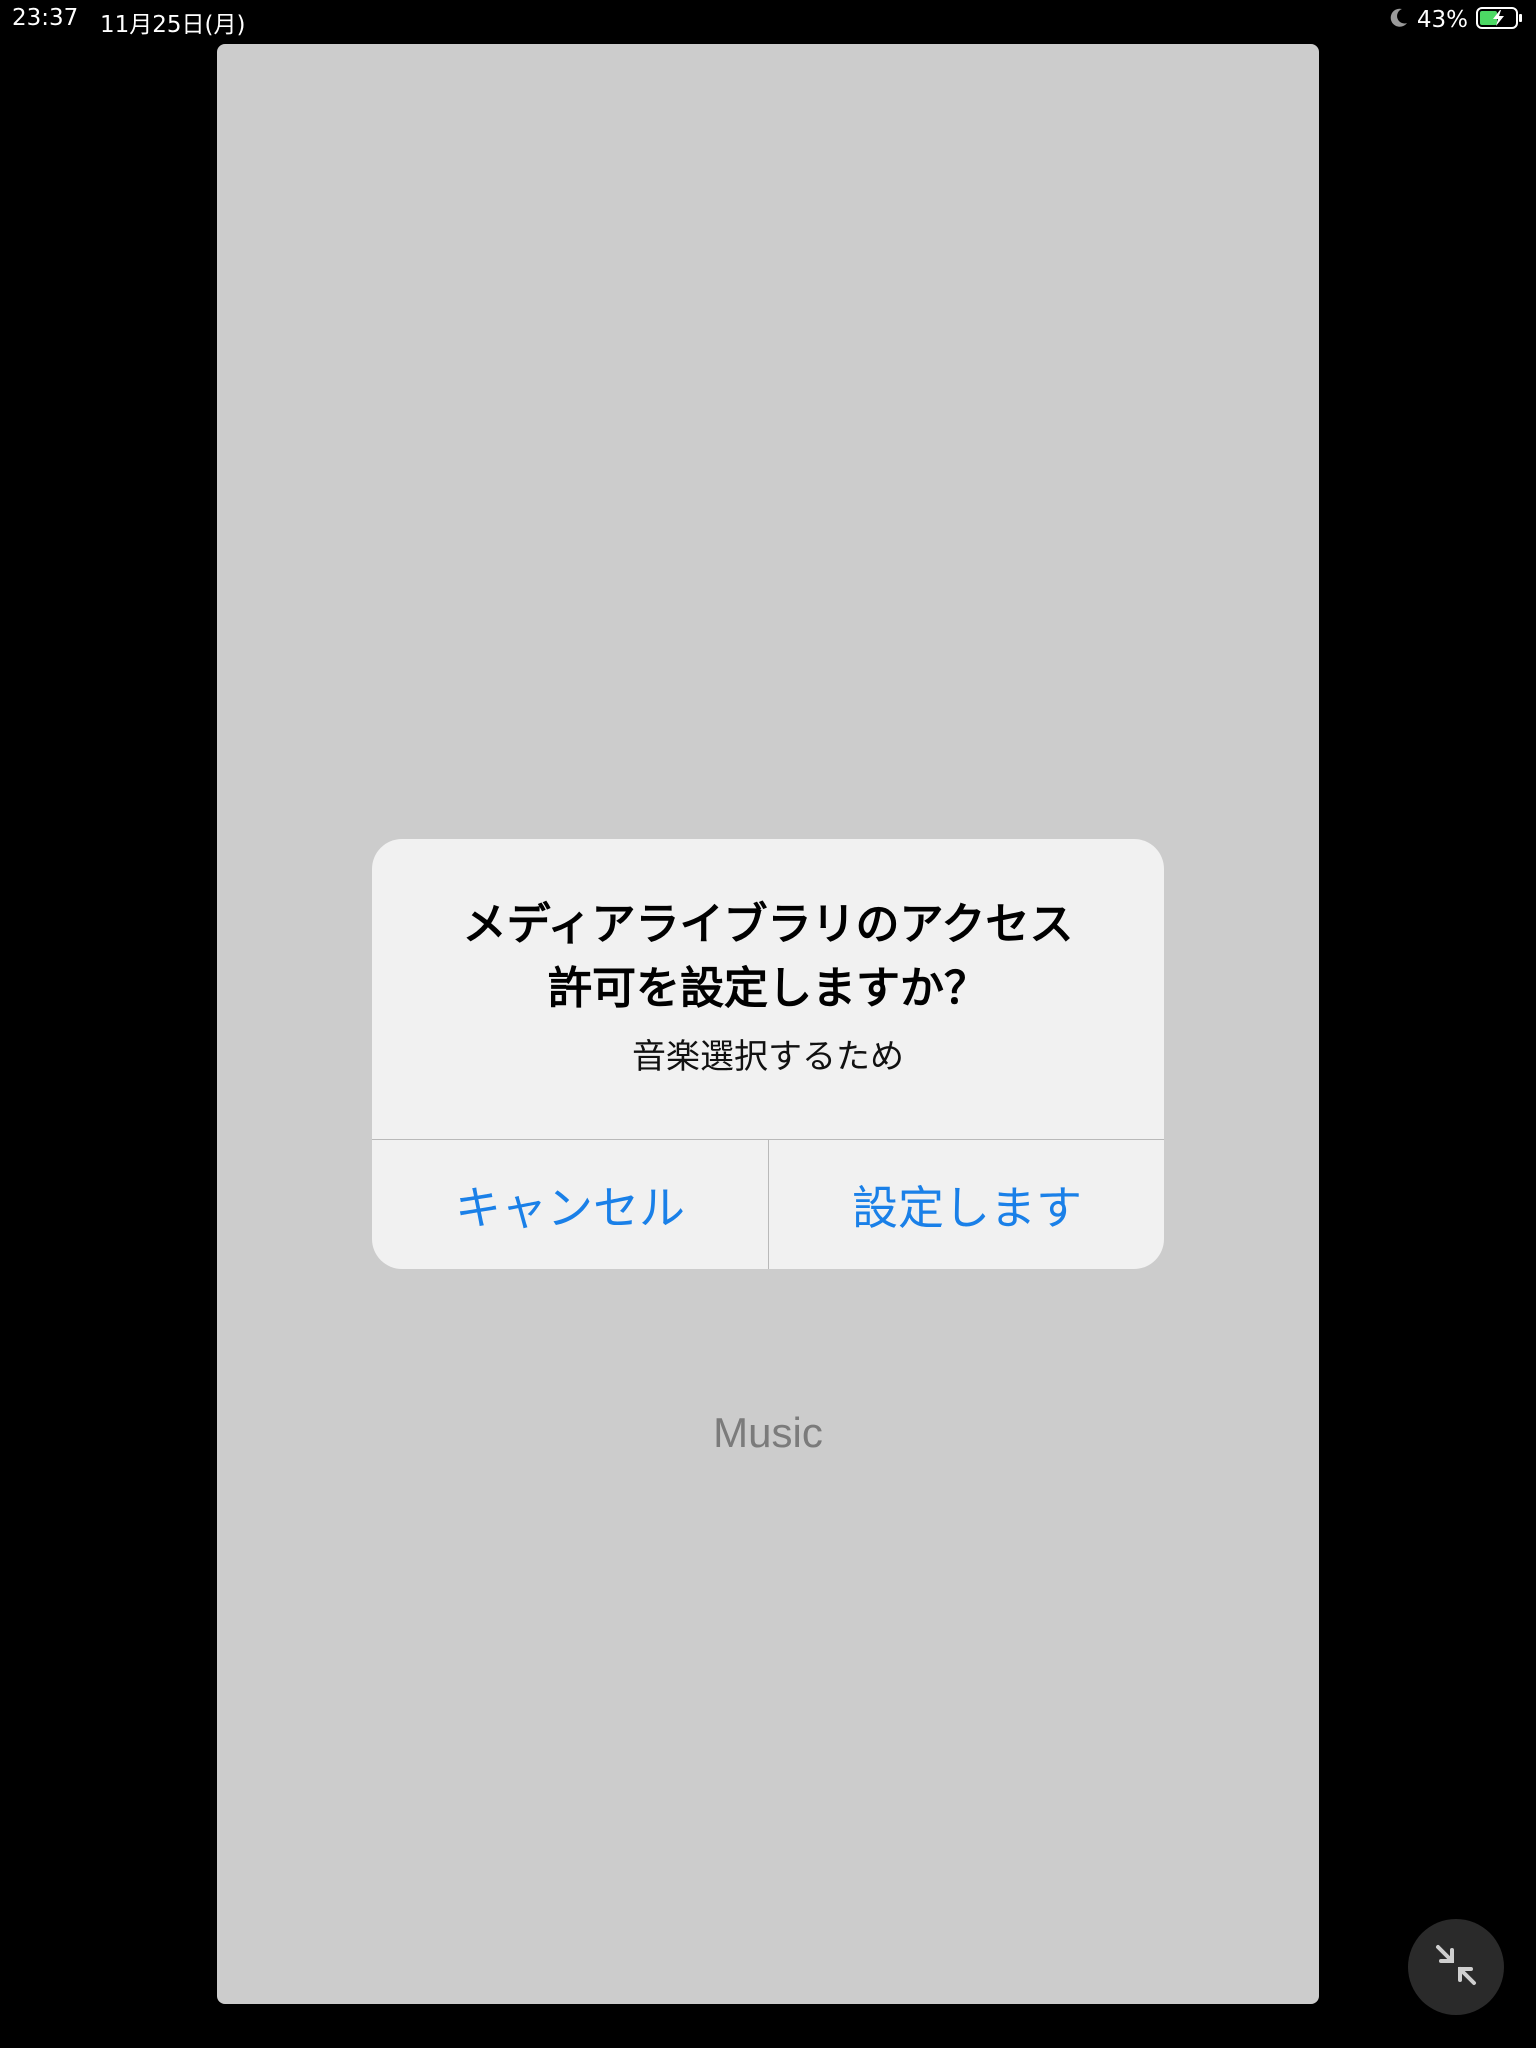 This screenshot has width=1536, height=2048. I want to click on collapse-button, so click(1456, 1967).